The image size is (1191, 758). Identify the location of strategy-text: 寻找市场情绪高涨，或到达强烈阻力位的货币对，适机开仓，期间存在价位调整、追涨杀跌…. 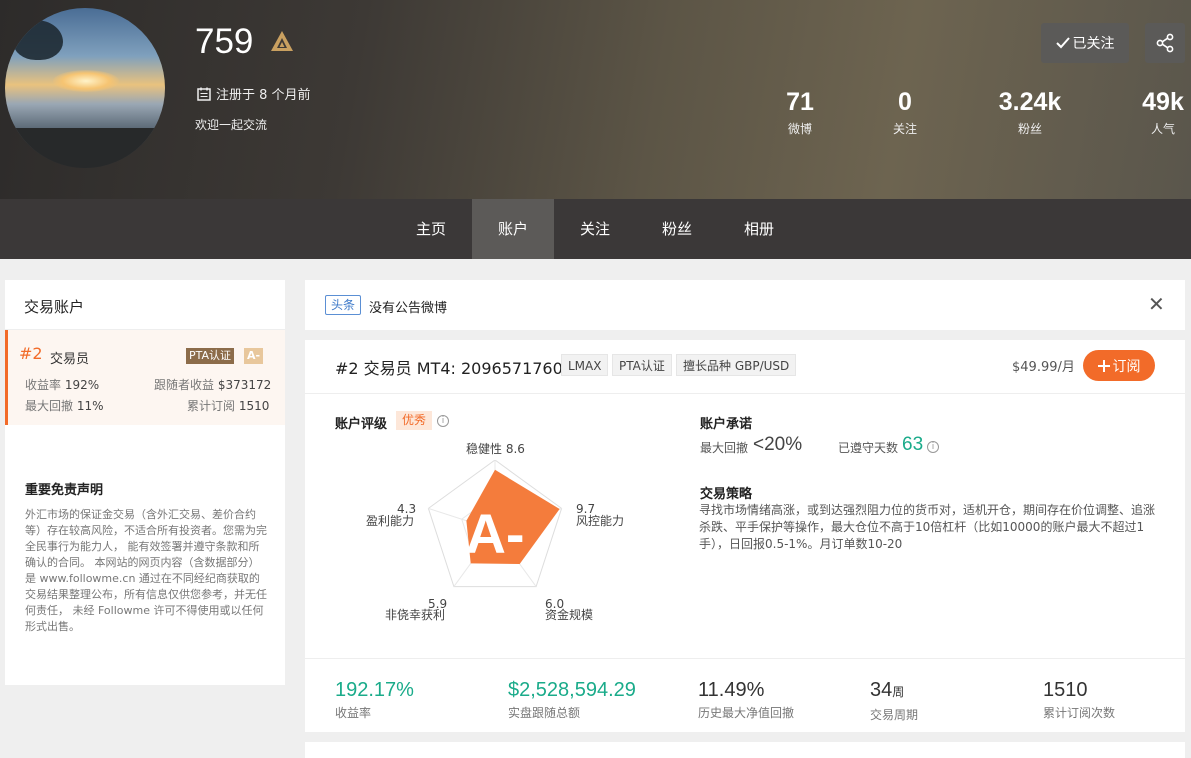
(927, 527).